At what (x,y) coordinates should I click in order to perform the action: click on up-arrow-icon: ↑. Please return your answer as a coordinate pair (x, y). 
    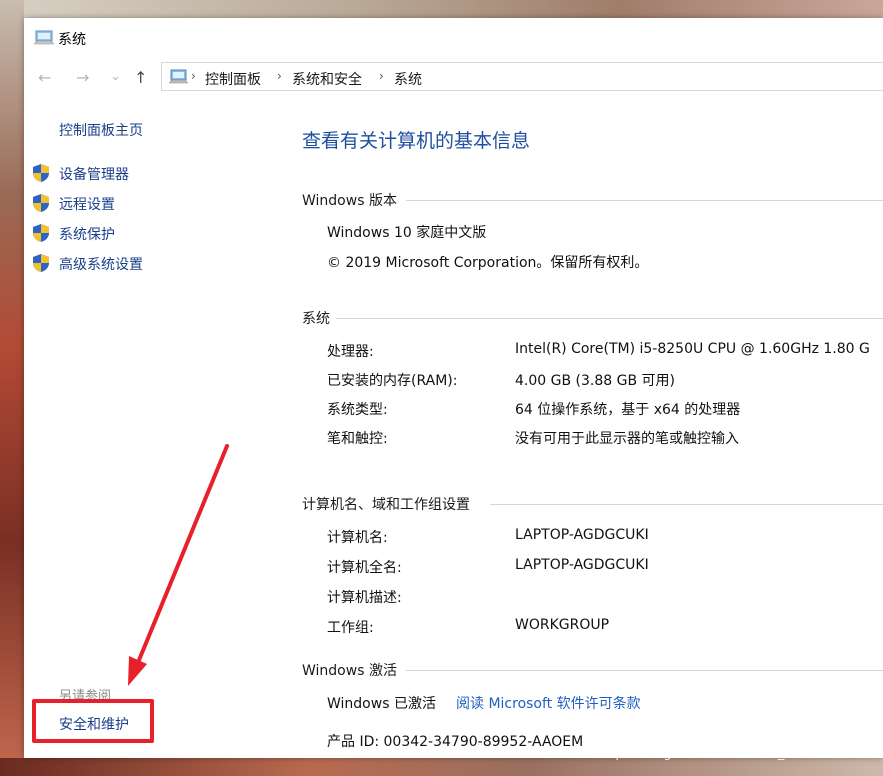
    Looking at the image, I should click on (140, 77).